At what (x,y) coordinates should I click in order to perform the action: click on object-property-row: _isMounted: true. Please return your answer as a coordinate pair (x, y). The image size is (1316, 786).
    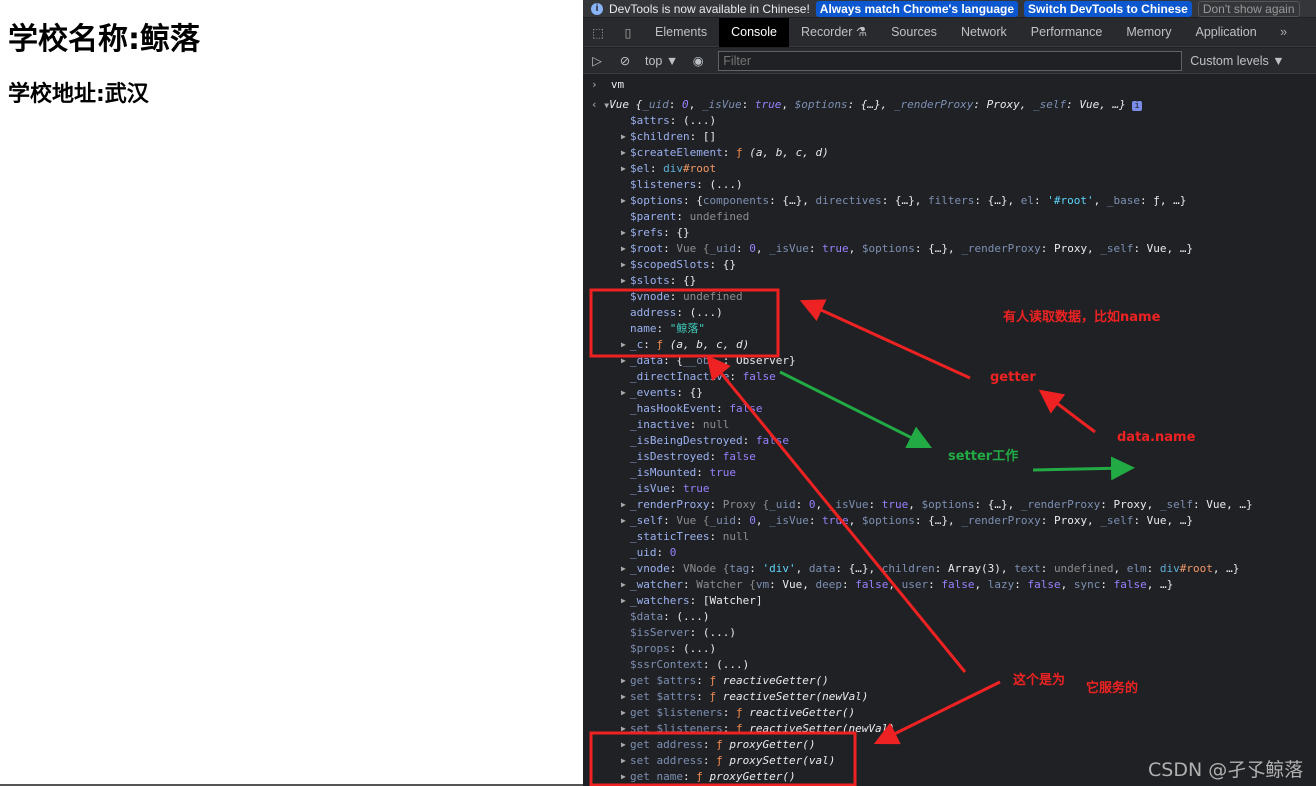
    Looking at the image, I should click on (683, 473).